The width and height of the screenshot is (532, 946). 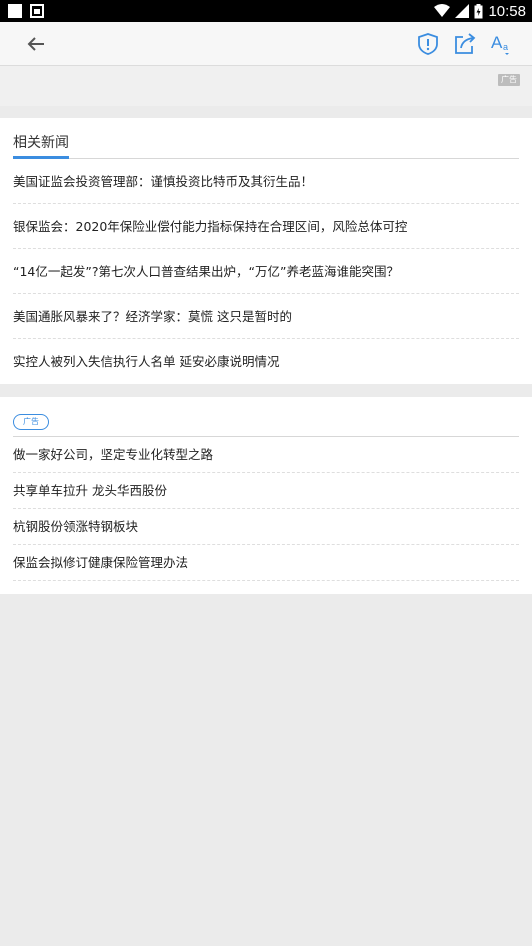 I want to click on notification-icon, so click(x=15, y=11).